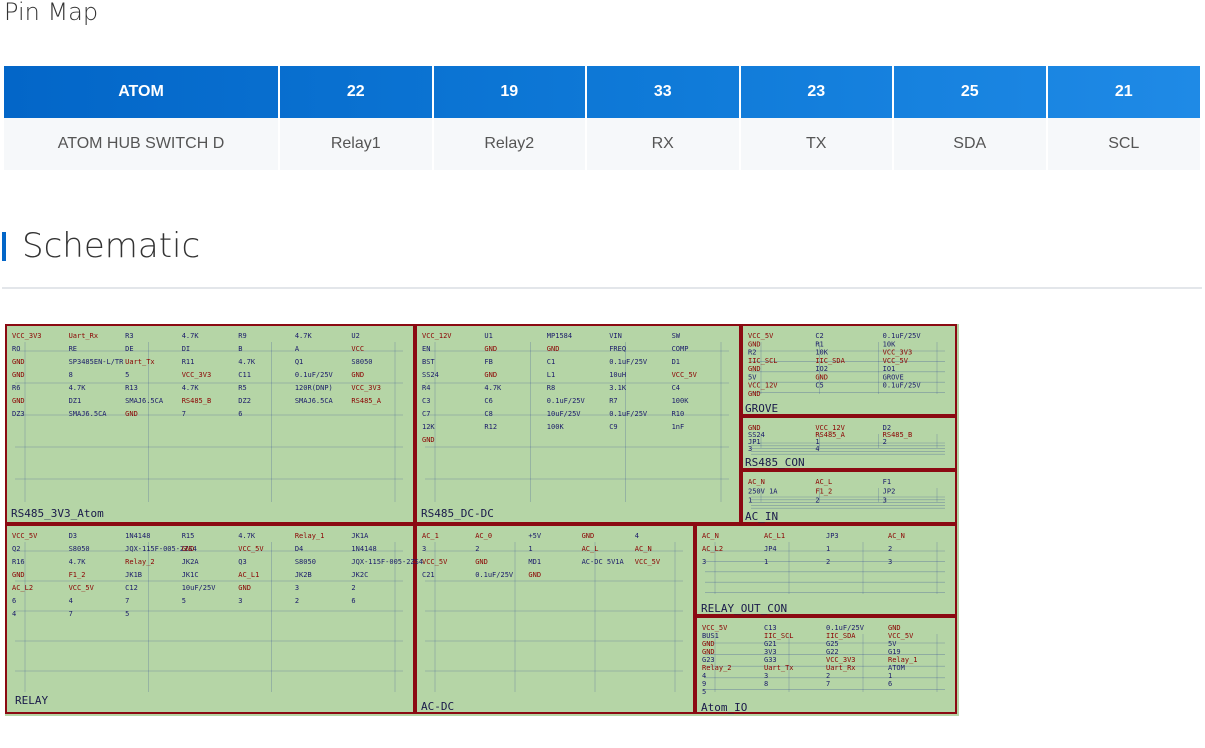  What do you see at coordinates (816, 144) in the screenshot?
I see `pin-map-cell: TX` at bounding box center [816, 144].